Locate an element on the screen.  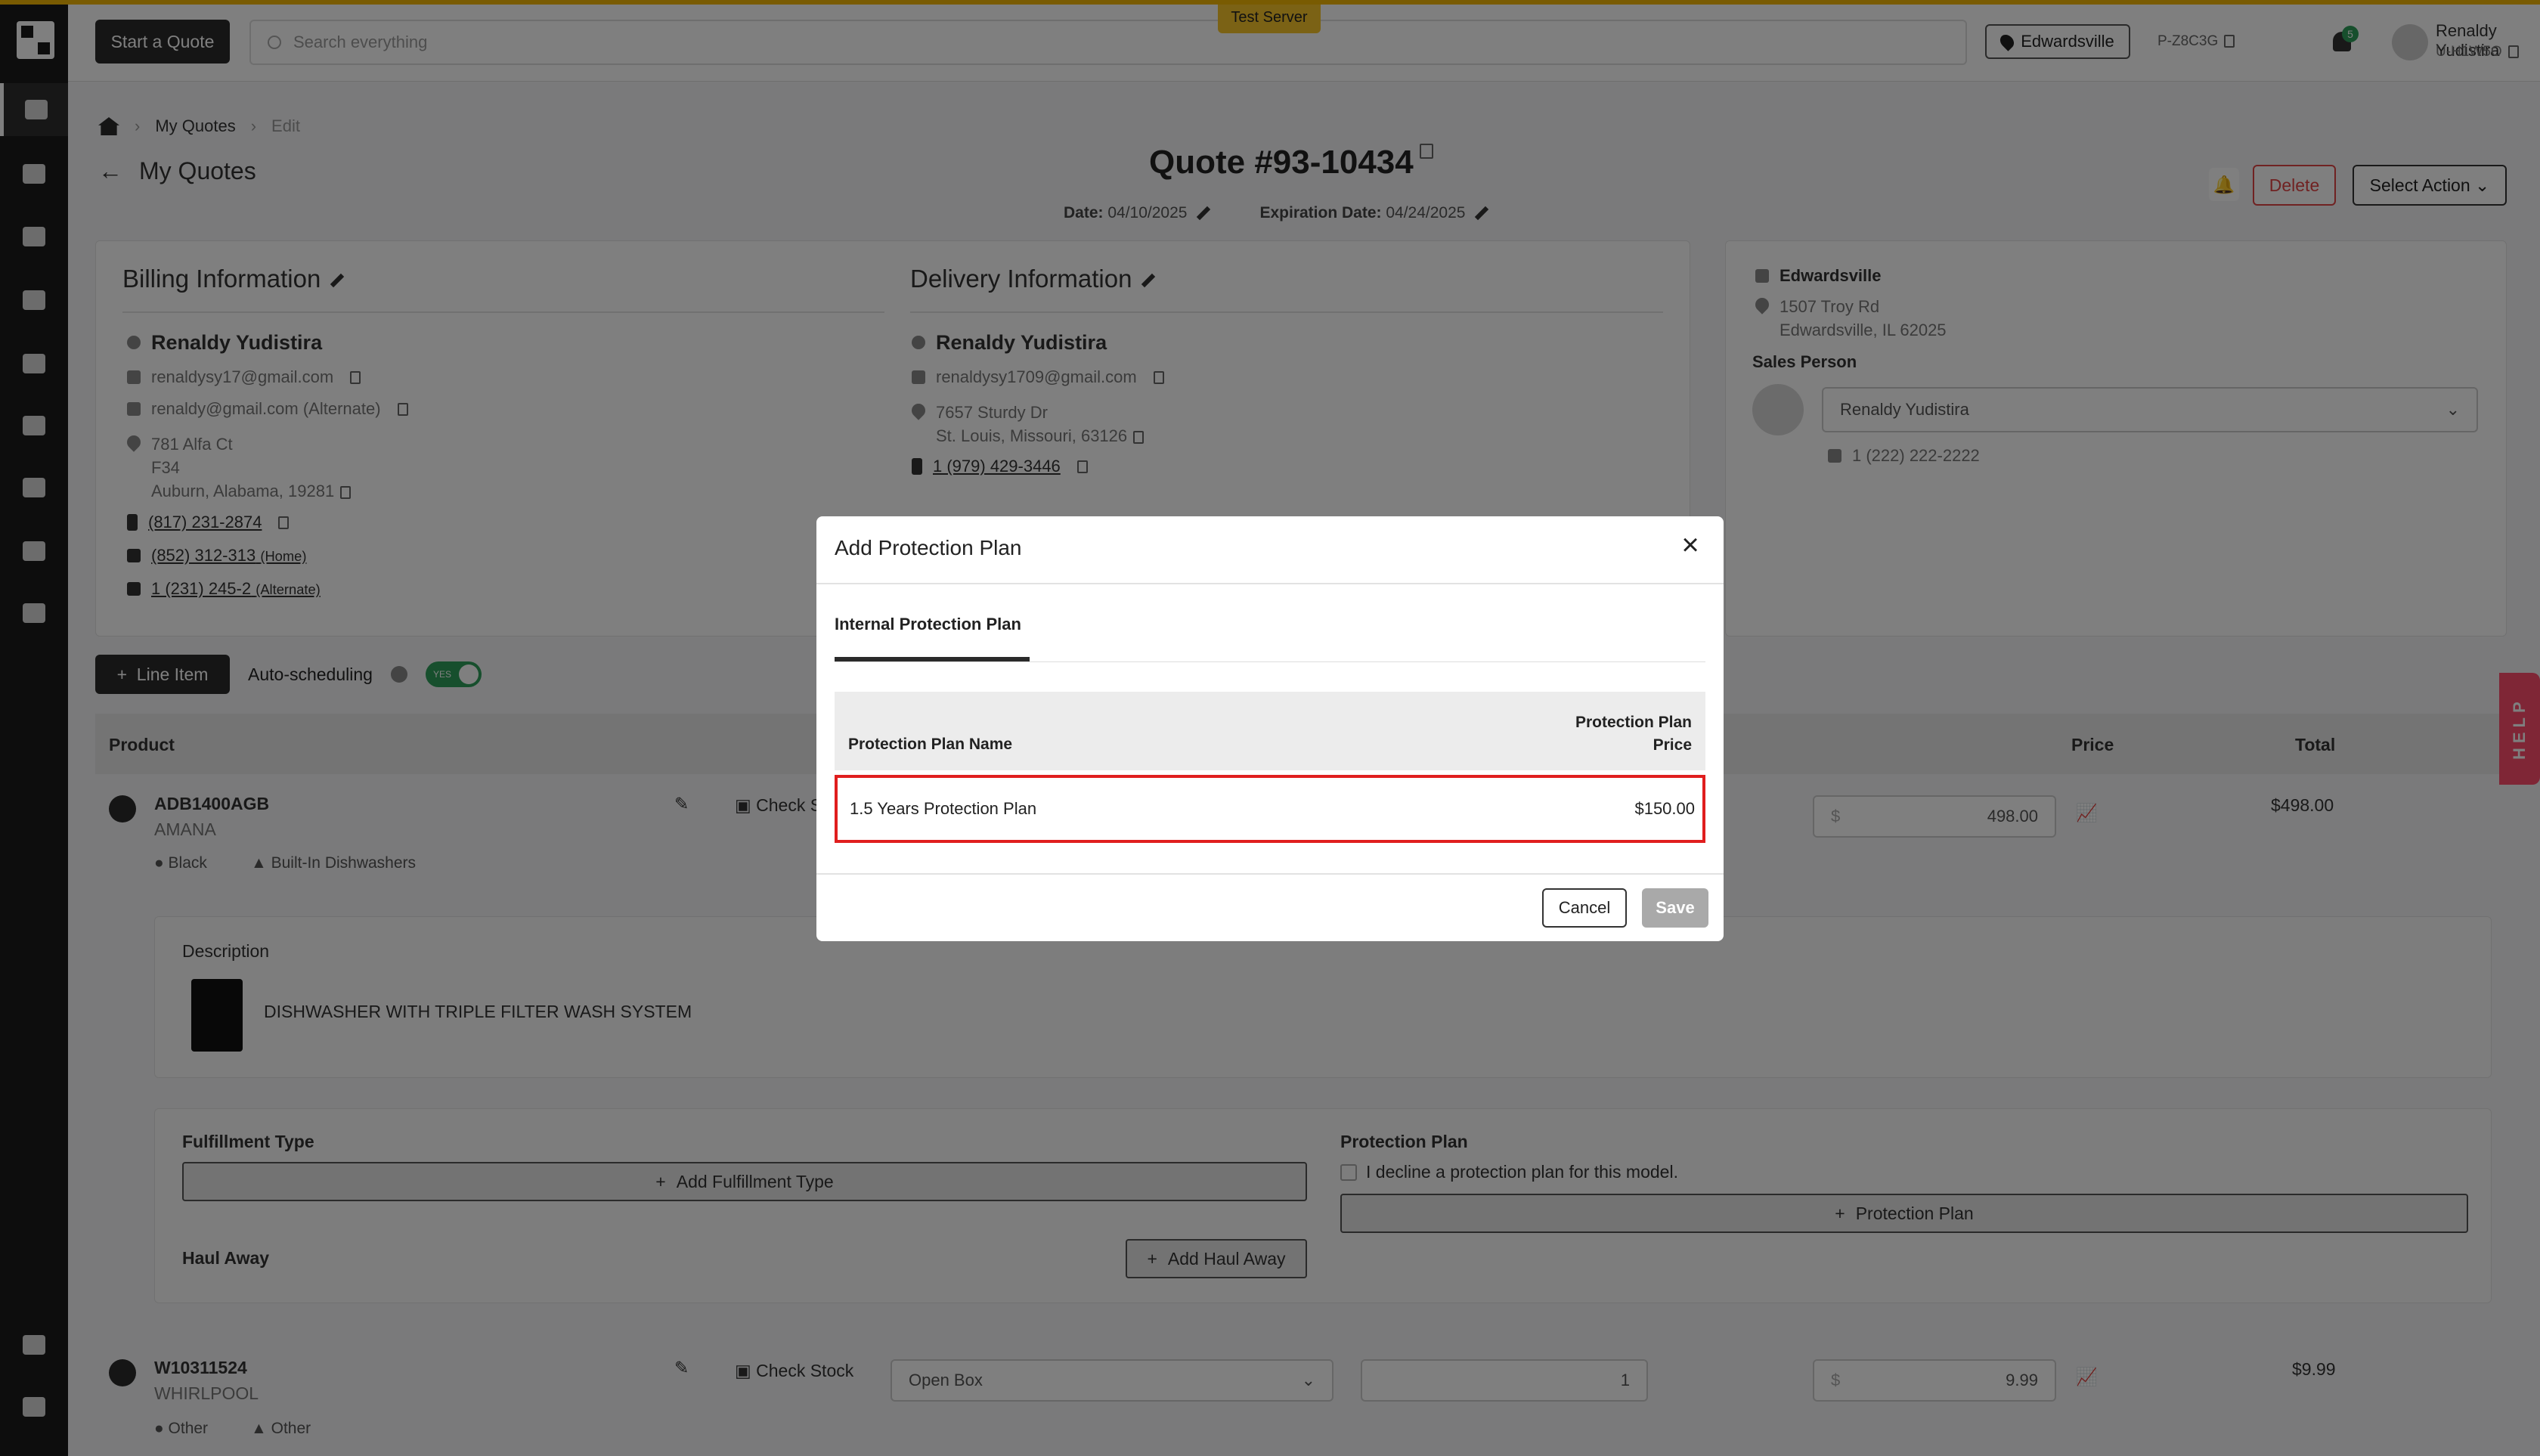
tab-internal-protection-plan: Internal Protection Plan is located at coordinates (928, 624).